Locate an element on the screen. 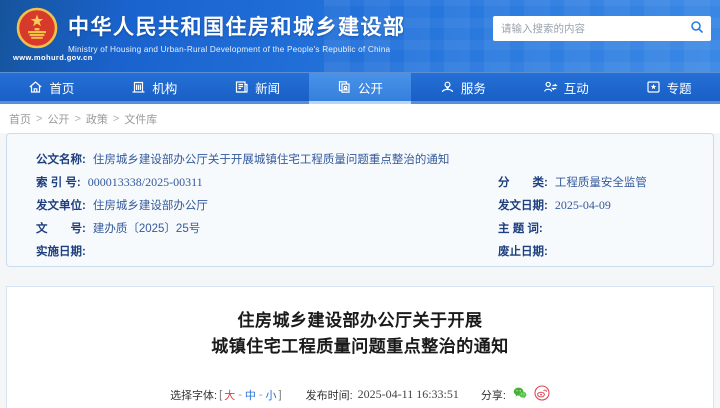 Image resolution: width=720 pixels, height=408 pixels. nav-item-news: 新闻 is located at coordinates (257, 88).